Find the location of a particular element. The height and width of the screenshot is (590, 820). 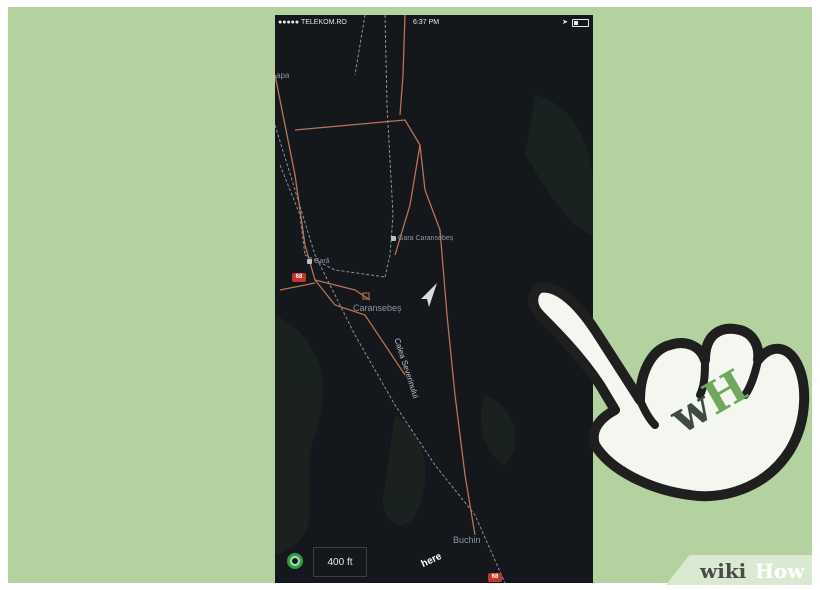

location-arrow-icon: ➤ is located at coordinates (565, 22).